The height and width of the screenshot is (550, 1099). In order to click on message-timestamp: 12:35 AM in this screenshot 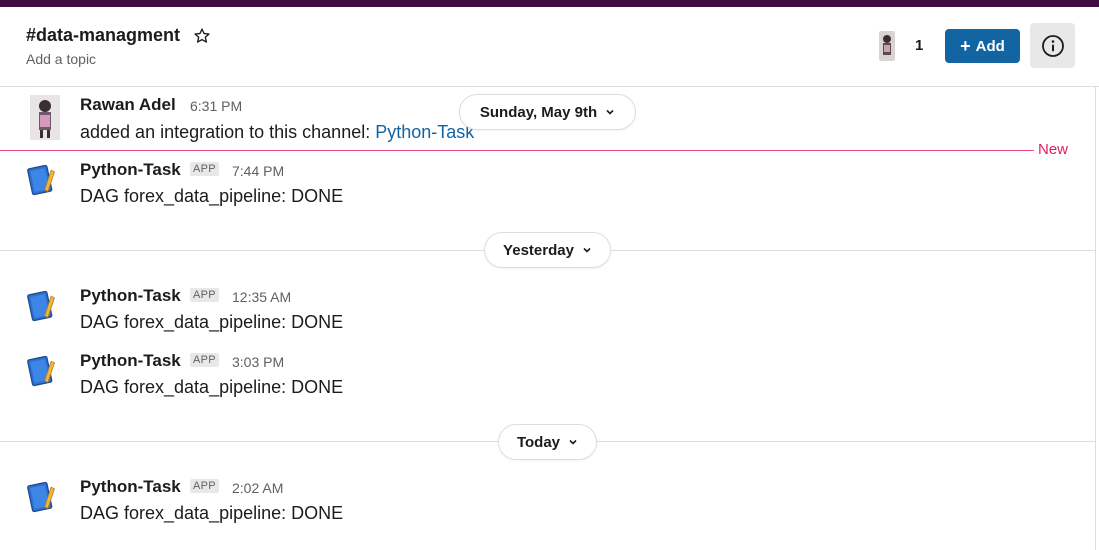, I will do `click(261, 297)`.